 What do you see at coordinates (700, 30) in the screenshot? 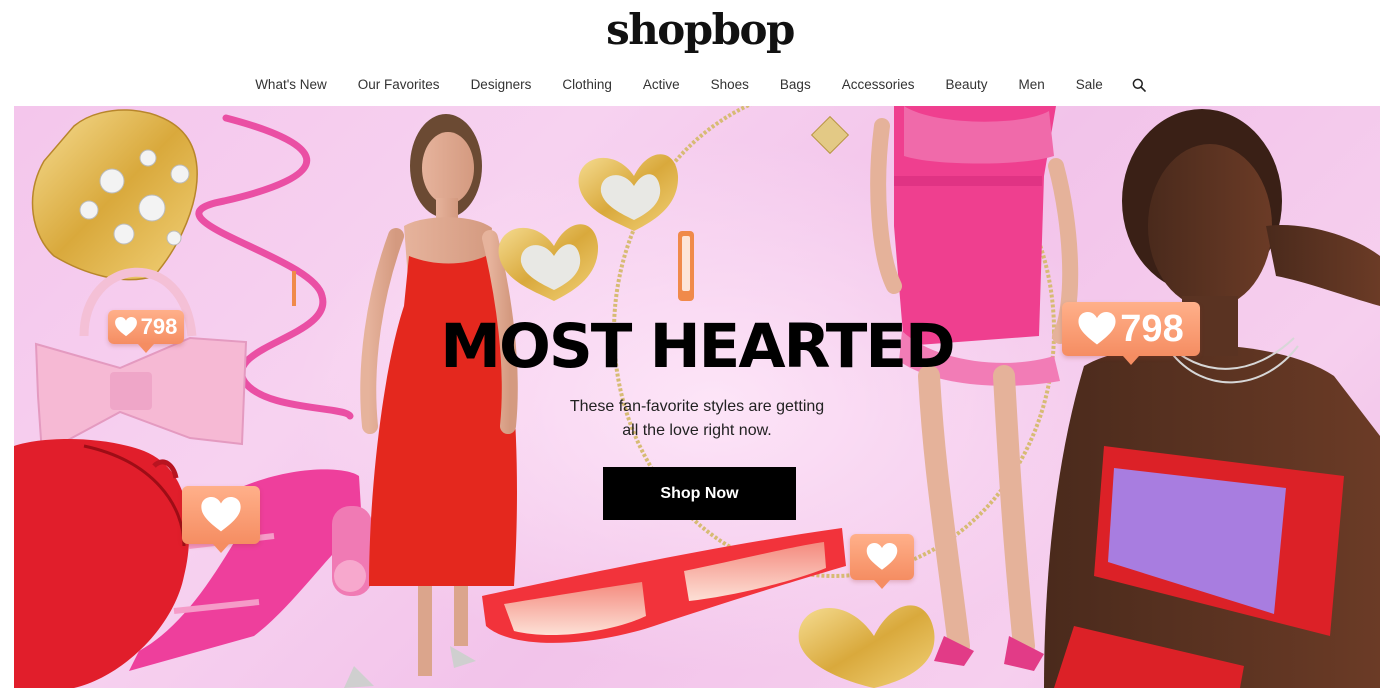
I see `shopbop-logo: shopbop` at bounding box center [700, 30].